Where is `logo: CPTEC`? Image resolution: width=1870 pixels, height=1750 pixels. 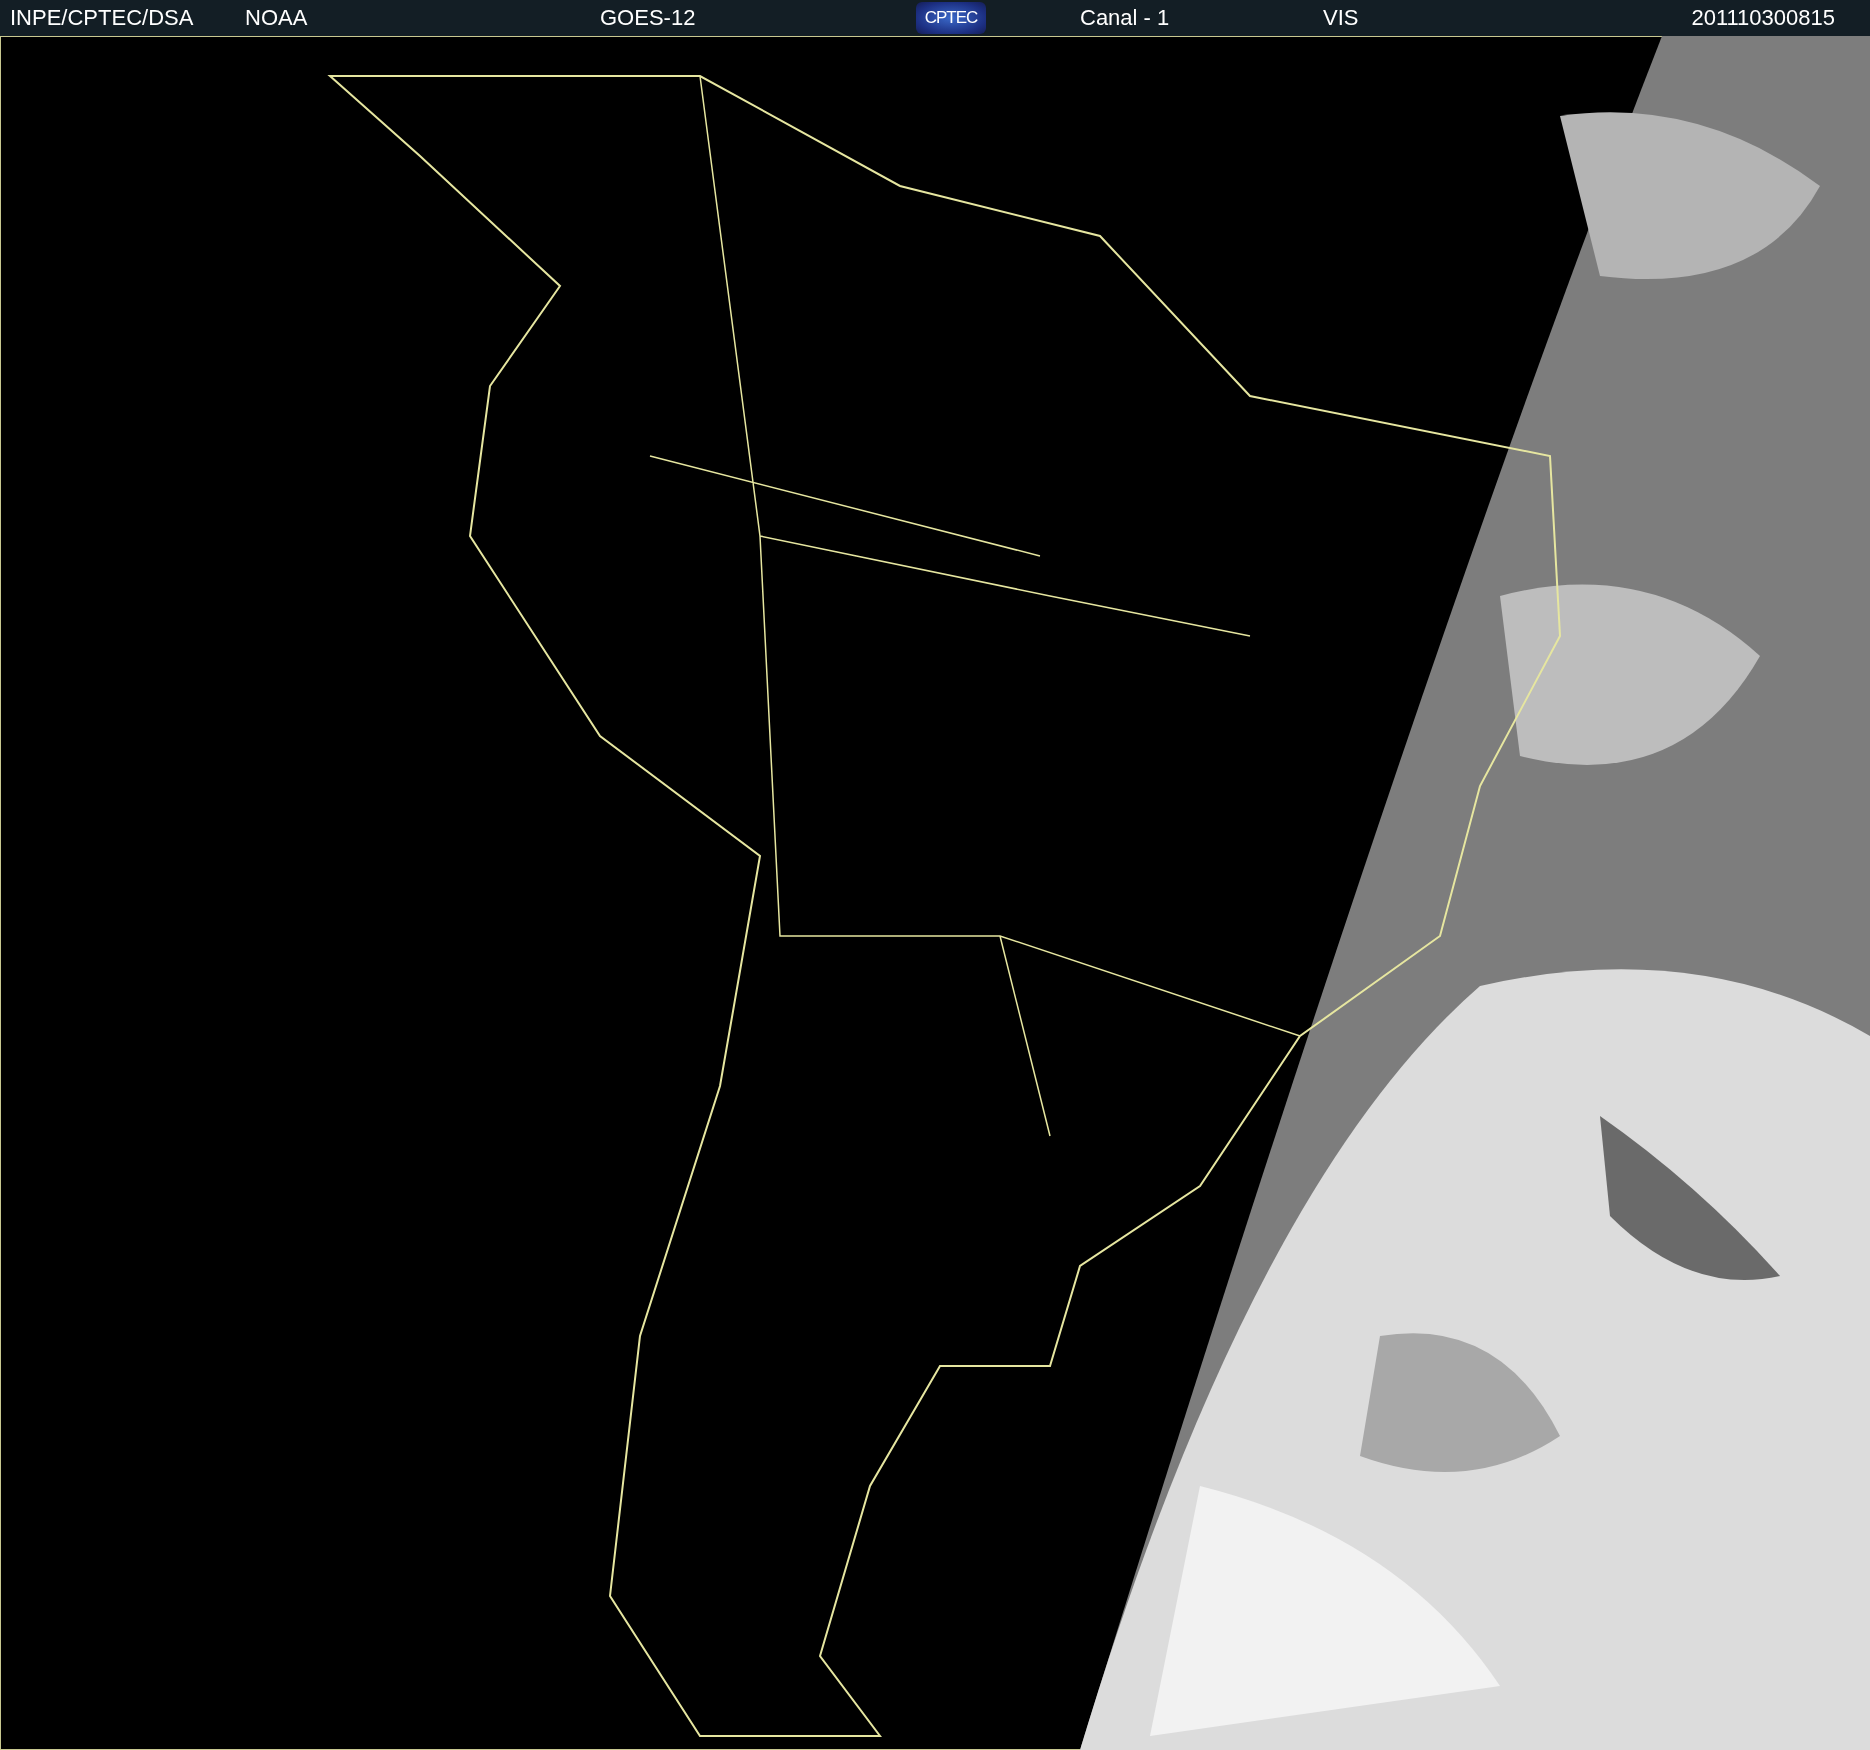 logo: CPTEC is located at coordinates (951, 18).